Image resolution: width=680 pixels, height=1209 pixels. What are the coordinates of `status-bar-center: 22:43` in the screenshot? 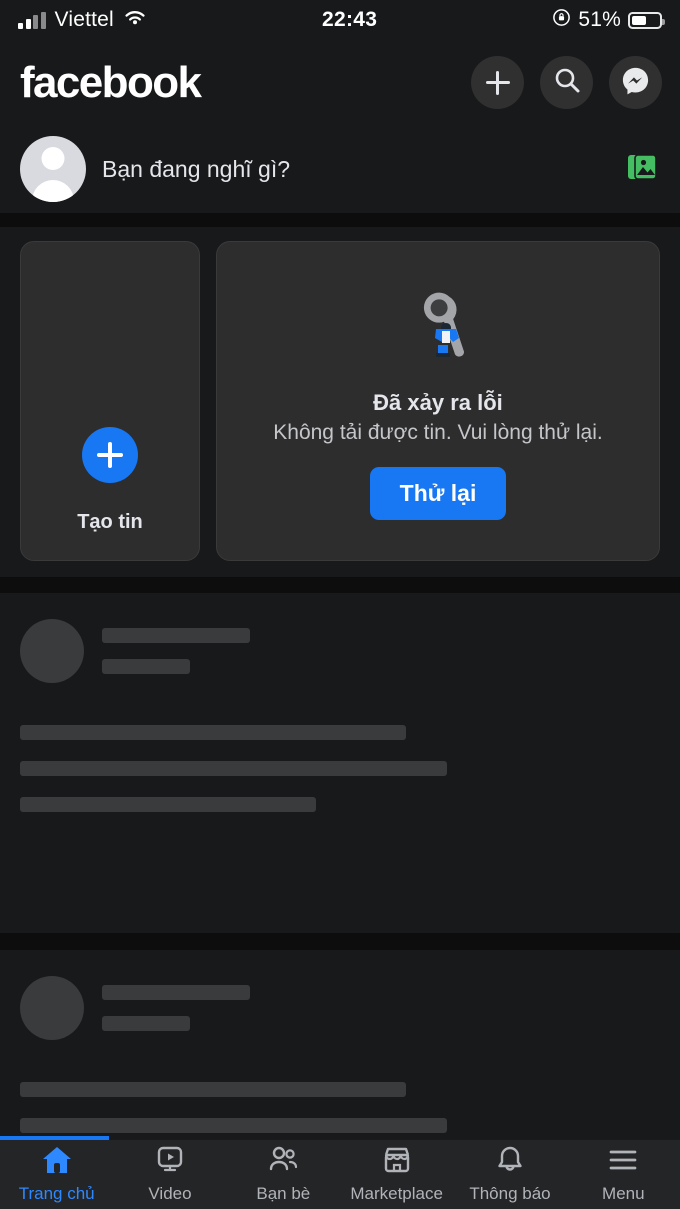 It's located at (349, 20).